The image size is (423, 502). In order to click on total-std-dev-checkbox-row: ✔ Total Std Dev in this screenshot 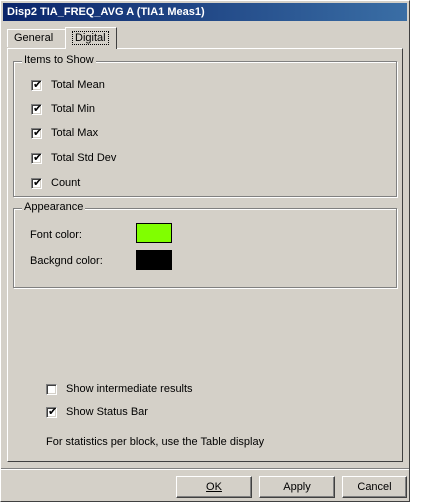, I will do `click(73, 158)`.